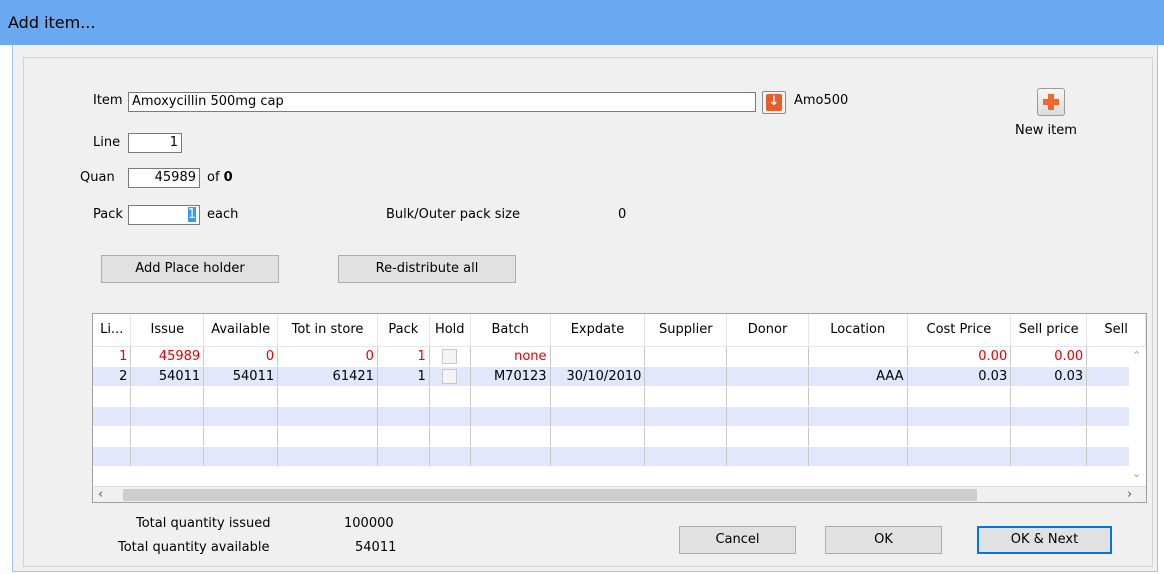 The image size is (1164, 574). I want to click on cell-line: 2, so click(112, 376).